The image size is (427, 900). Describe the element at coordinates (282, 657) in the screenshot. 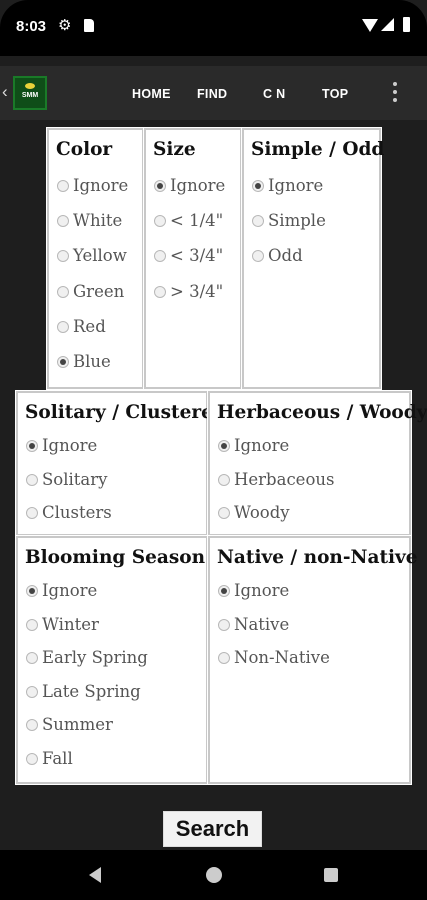

I see `radio-label: Non-Native` at that location.